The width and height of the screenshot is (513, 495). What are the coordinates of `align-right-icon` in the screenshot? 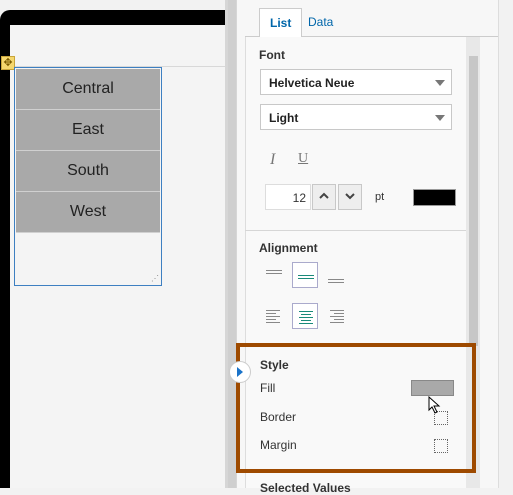 It's located at (336, 316).